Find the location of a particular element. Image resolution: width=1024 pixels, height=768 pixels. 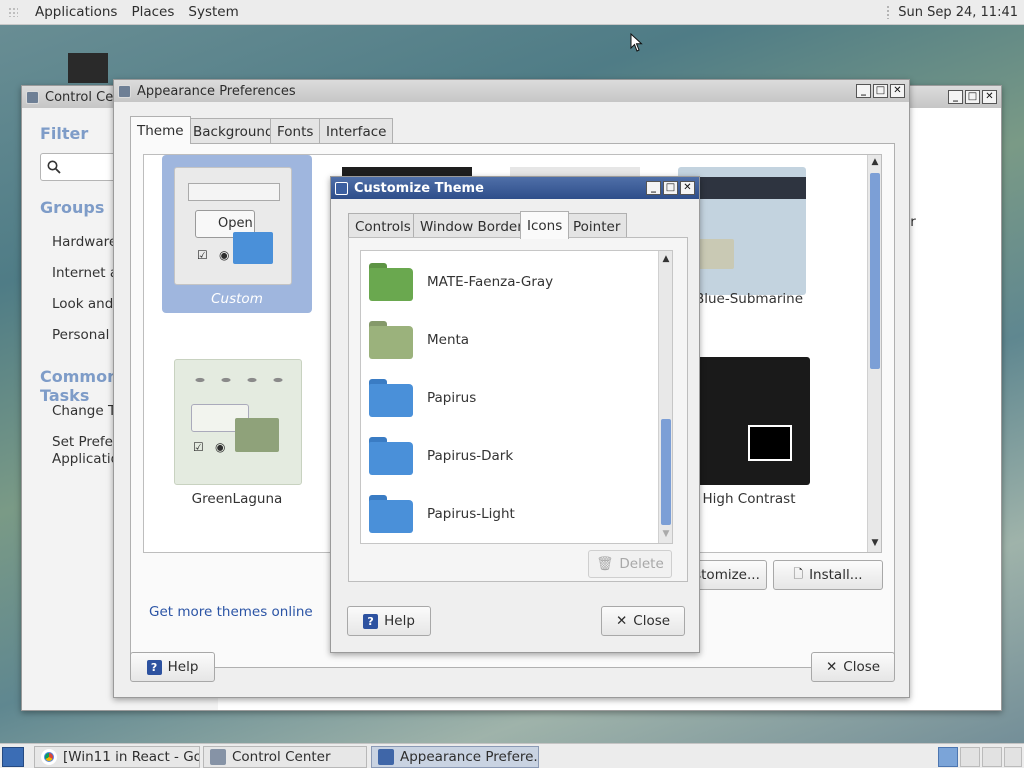

desktop-icon is located at coordinates (88, 68).